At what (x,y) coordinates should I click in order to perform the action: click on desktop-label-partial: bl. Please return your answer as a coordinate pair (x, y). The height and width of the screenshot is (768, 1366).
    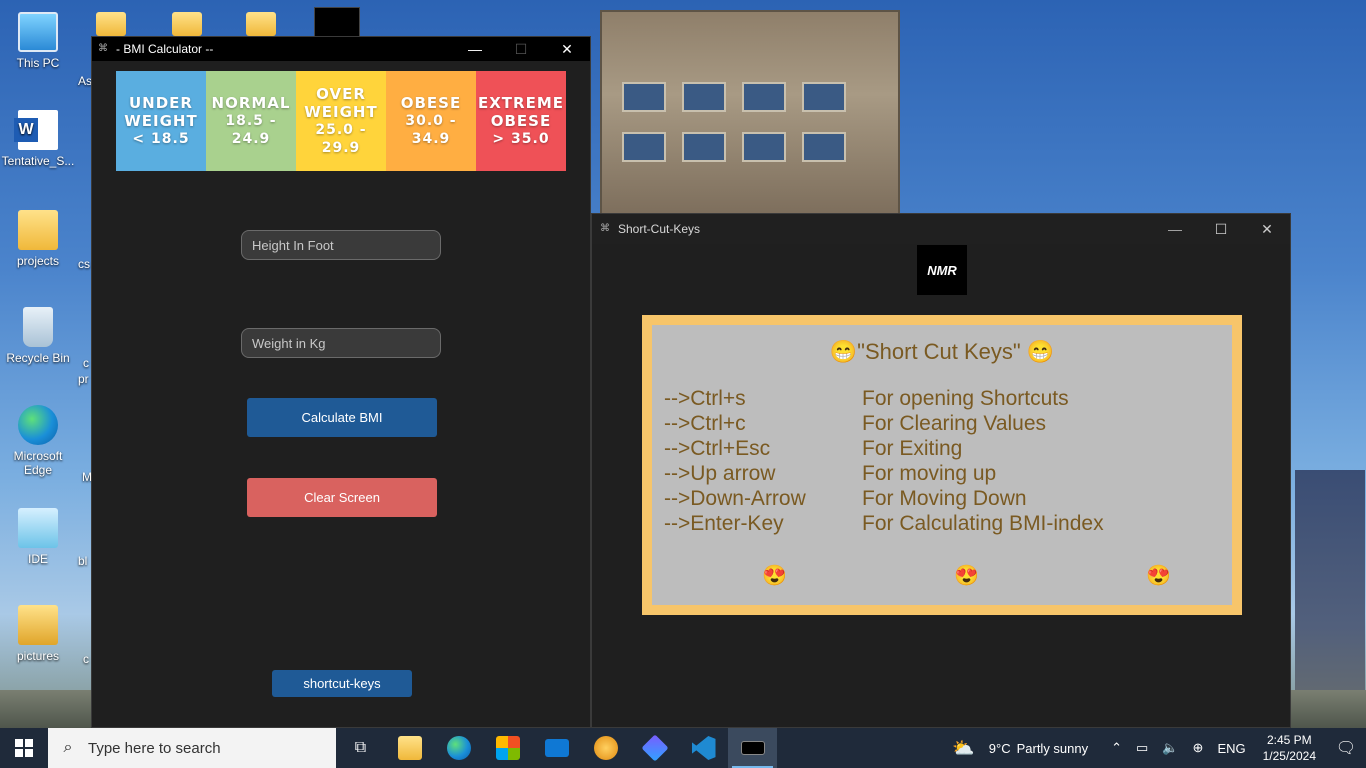
    Looking at the image, I should click on (83, 561).